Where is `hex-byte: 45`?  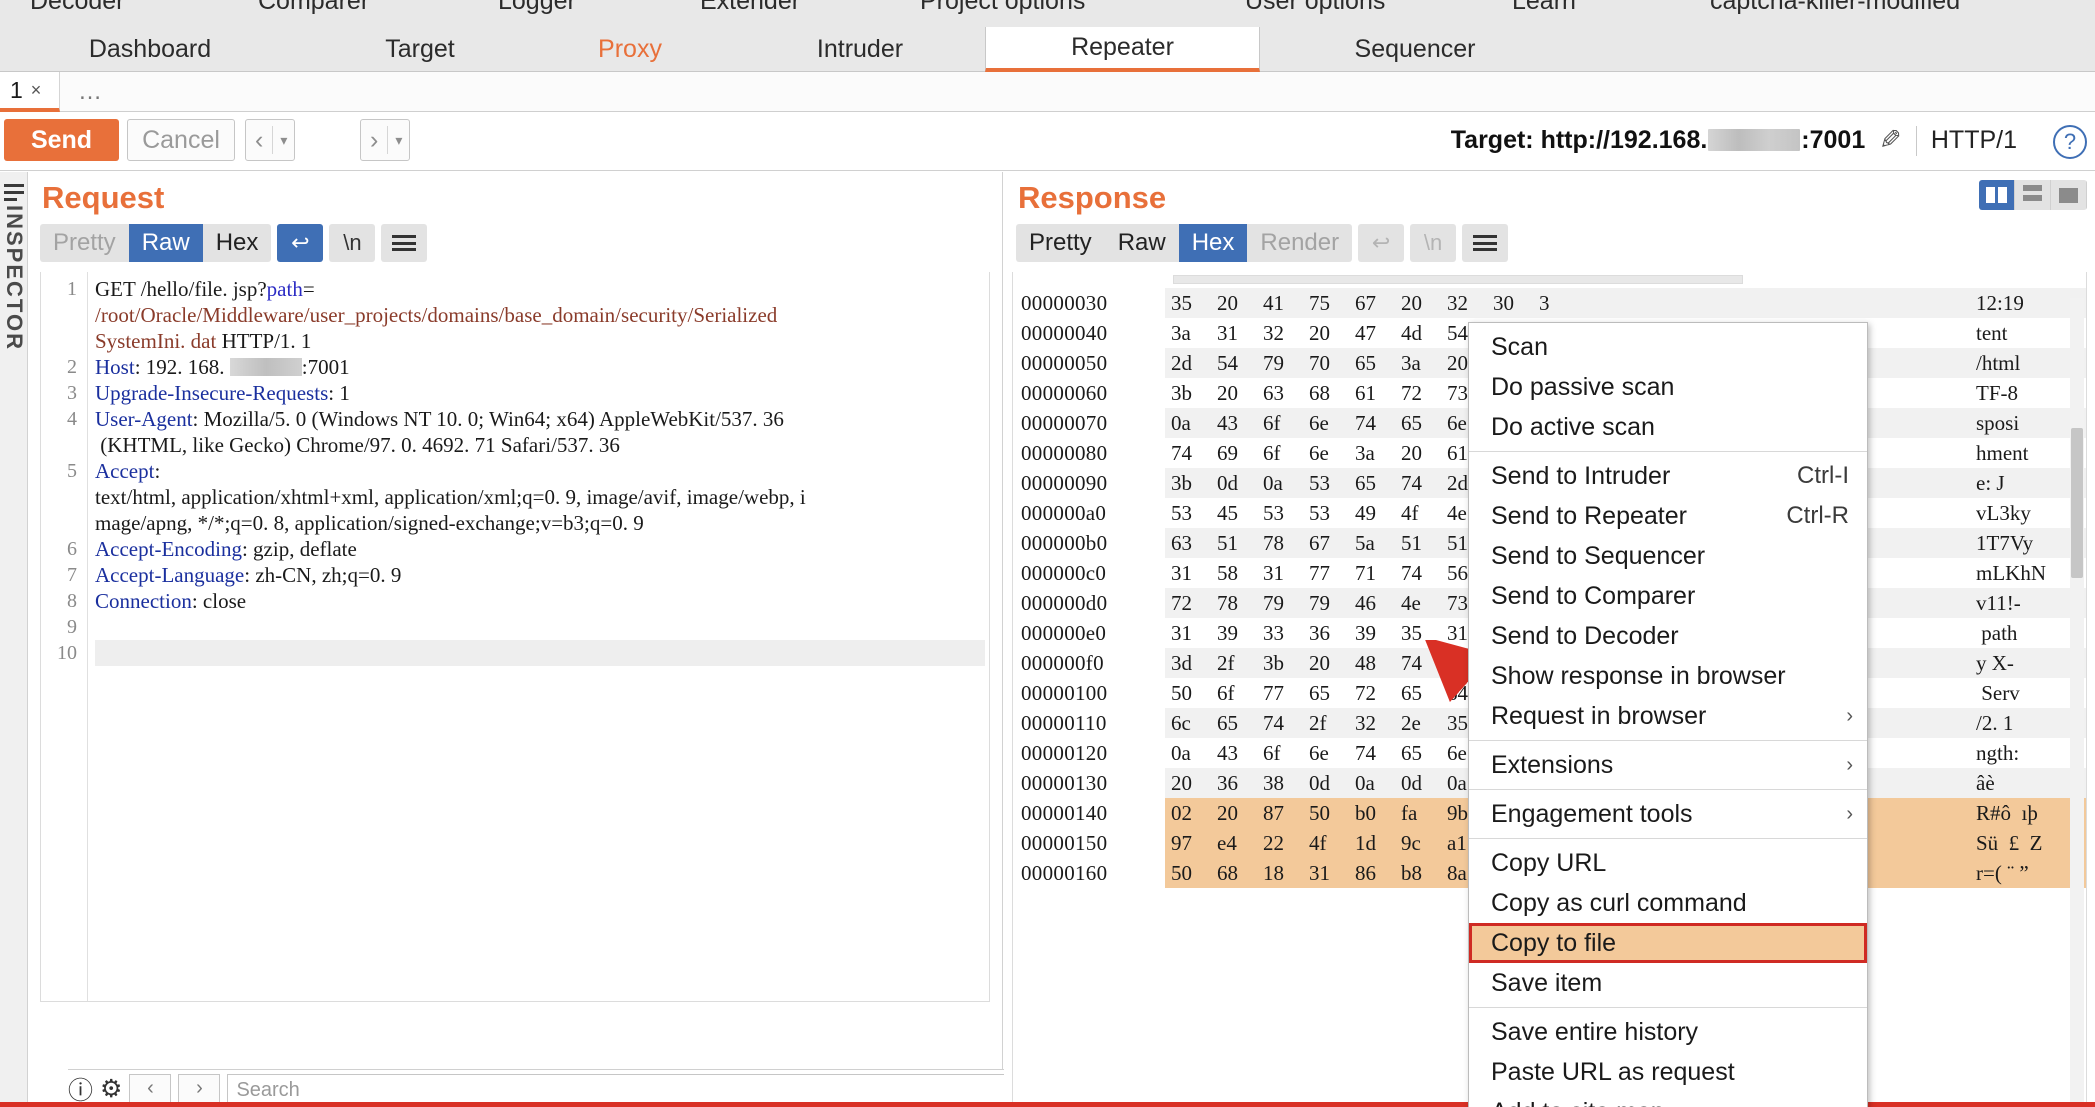 hex-byte: 45 is located at coordinates (1240, 513).